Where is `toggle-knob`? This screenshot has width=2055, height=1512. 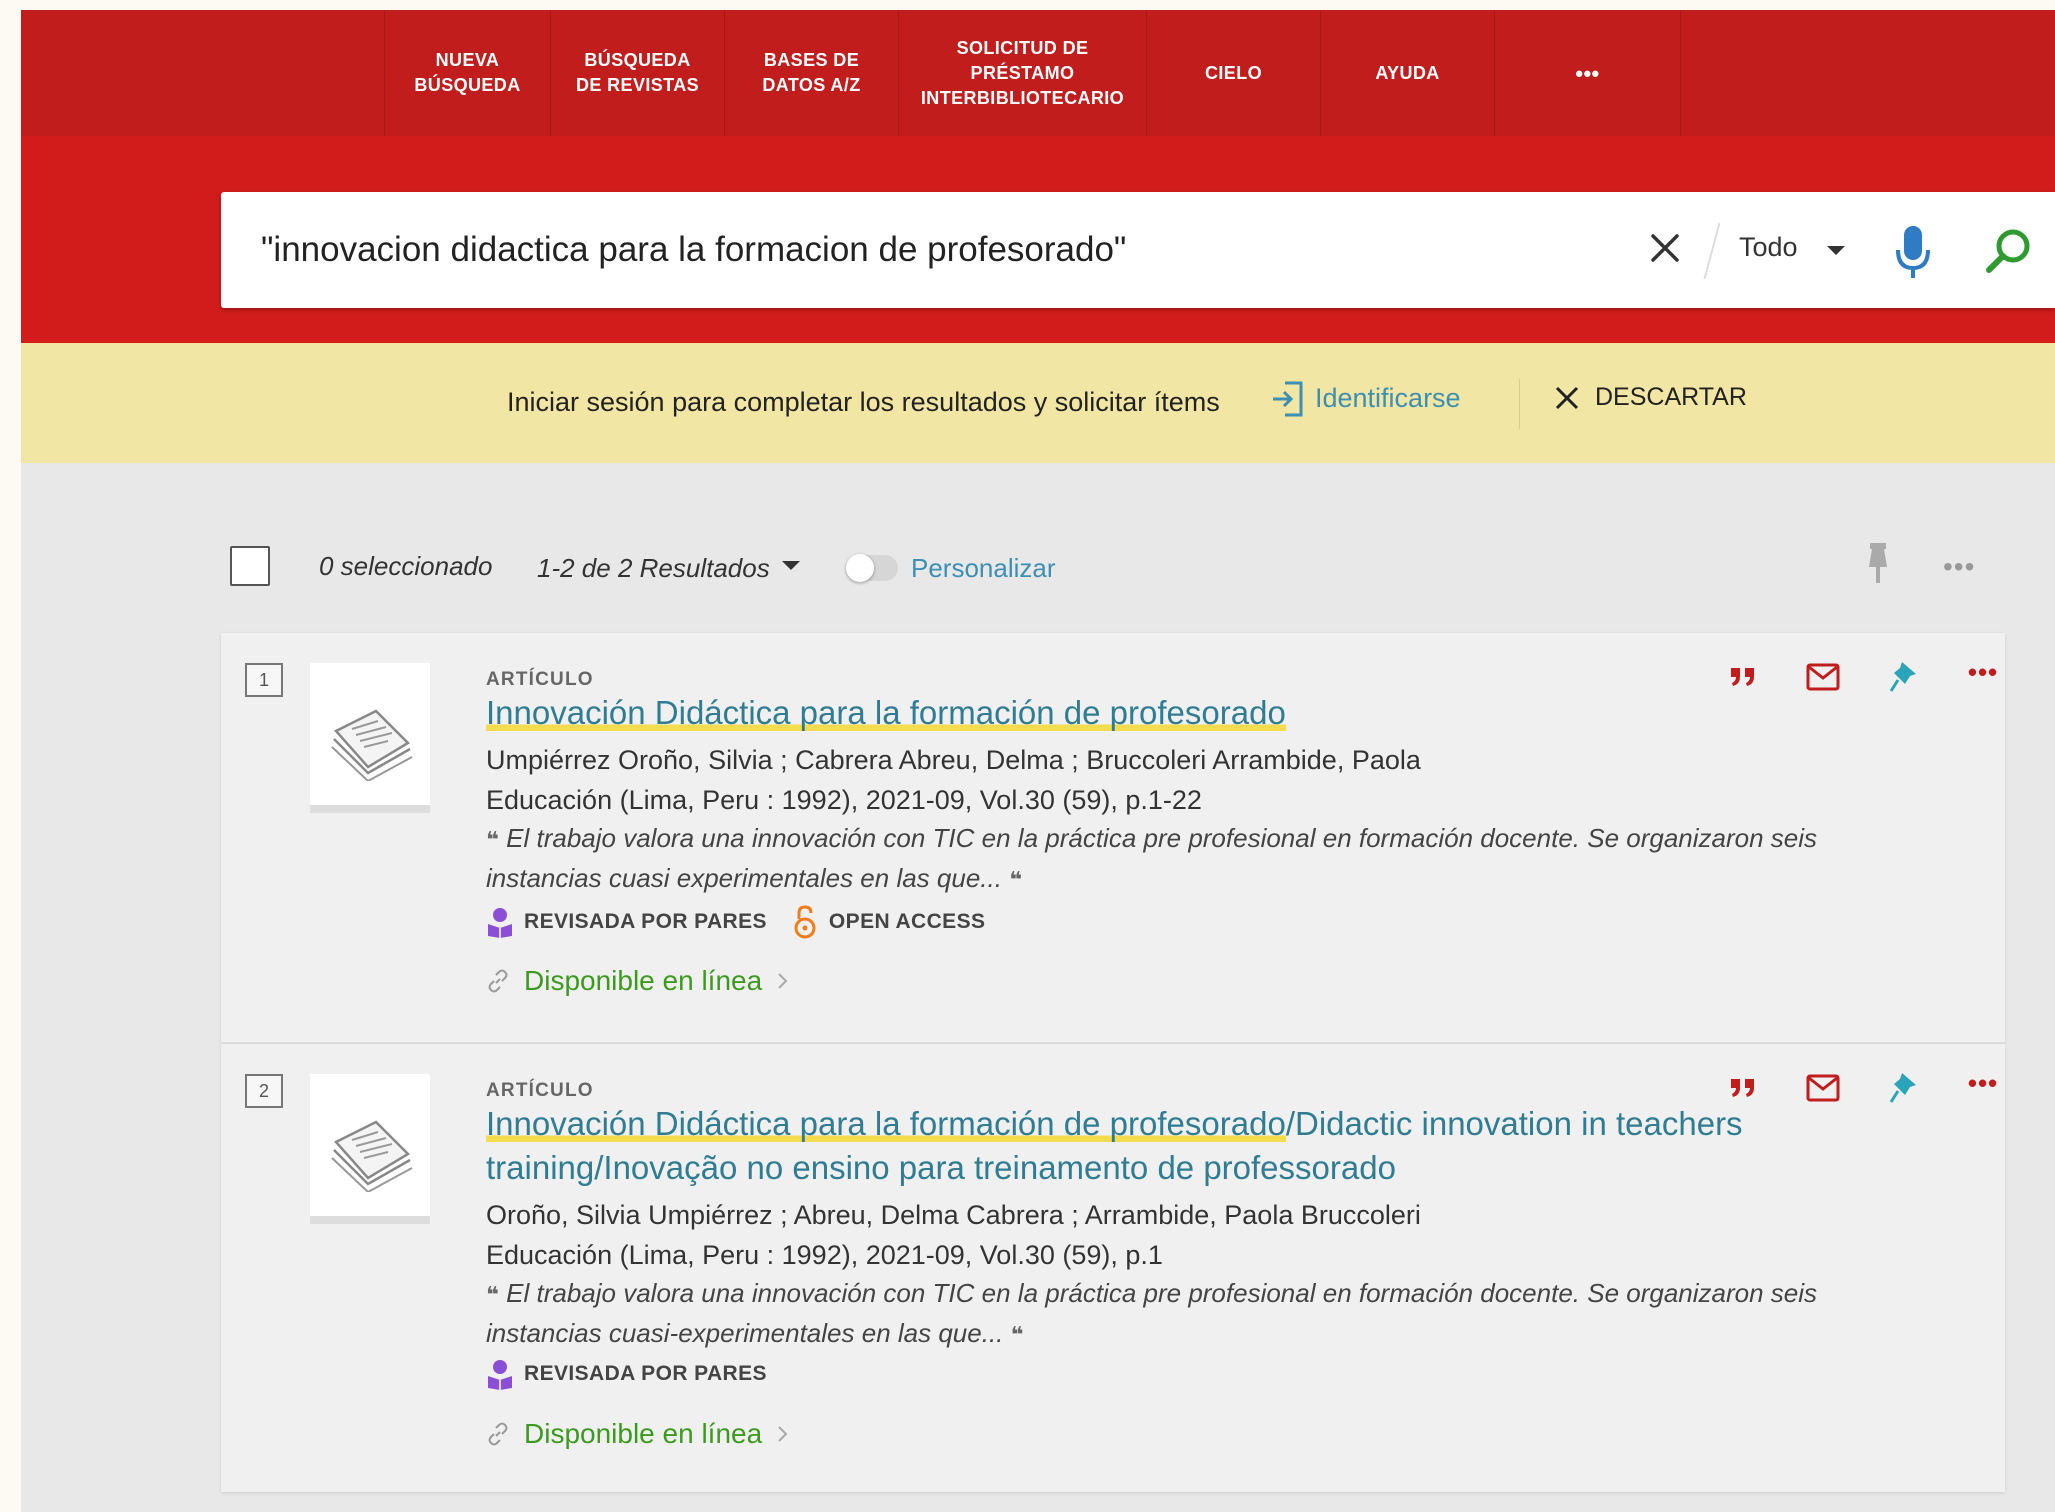
toggle-knob is located at coordinates (860, 568).